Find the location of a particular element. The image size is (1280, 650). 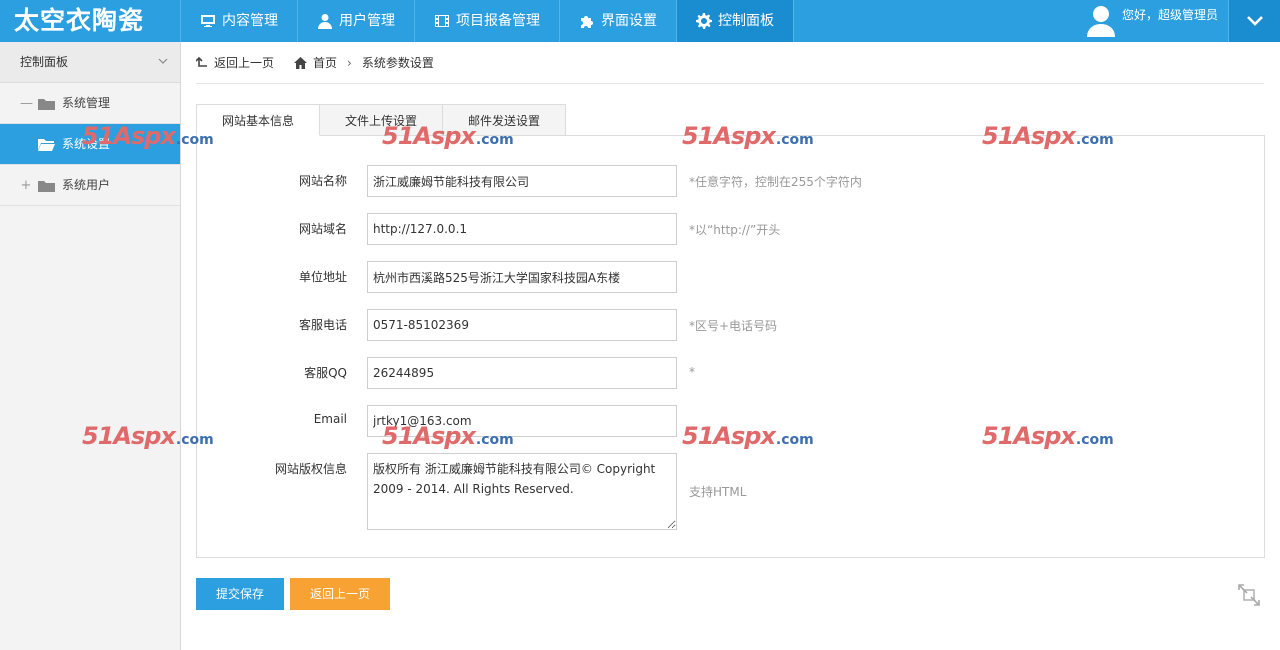

expand-icon: + is located at coordinates (26, 185).